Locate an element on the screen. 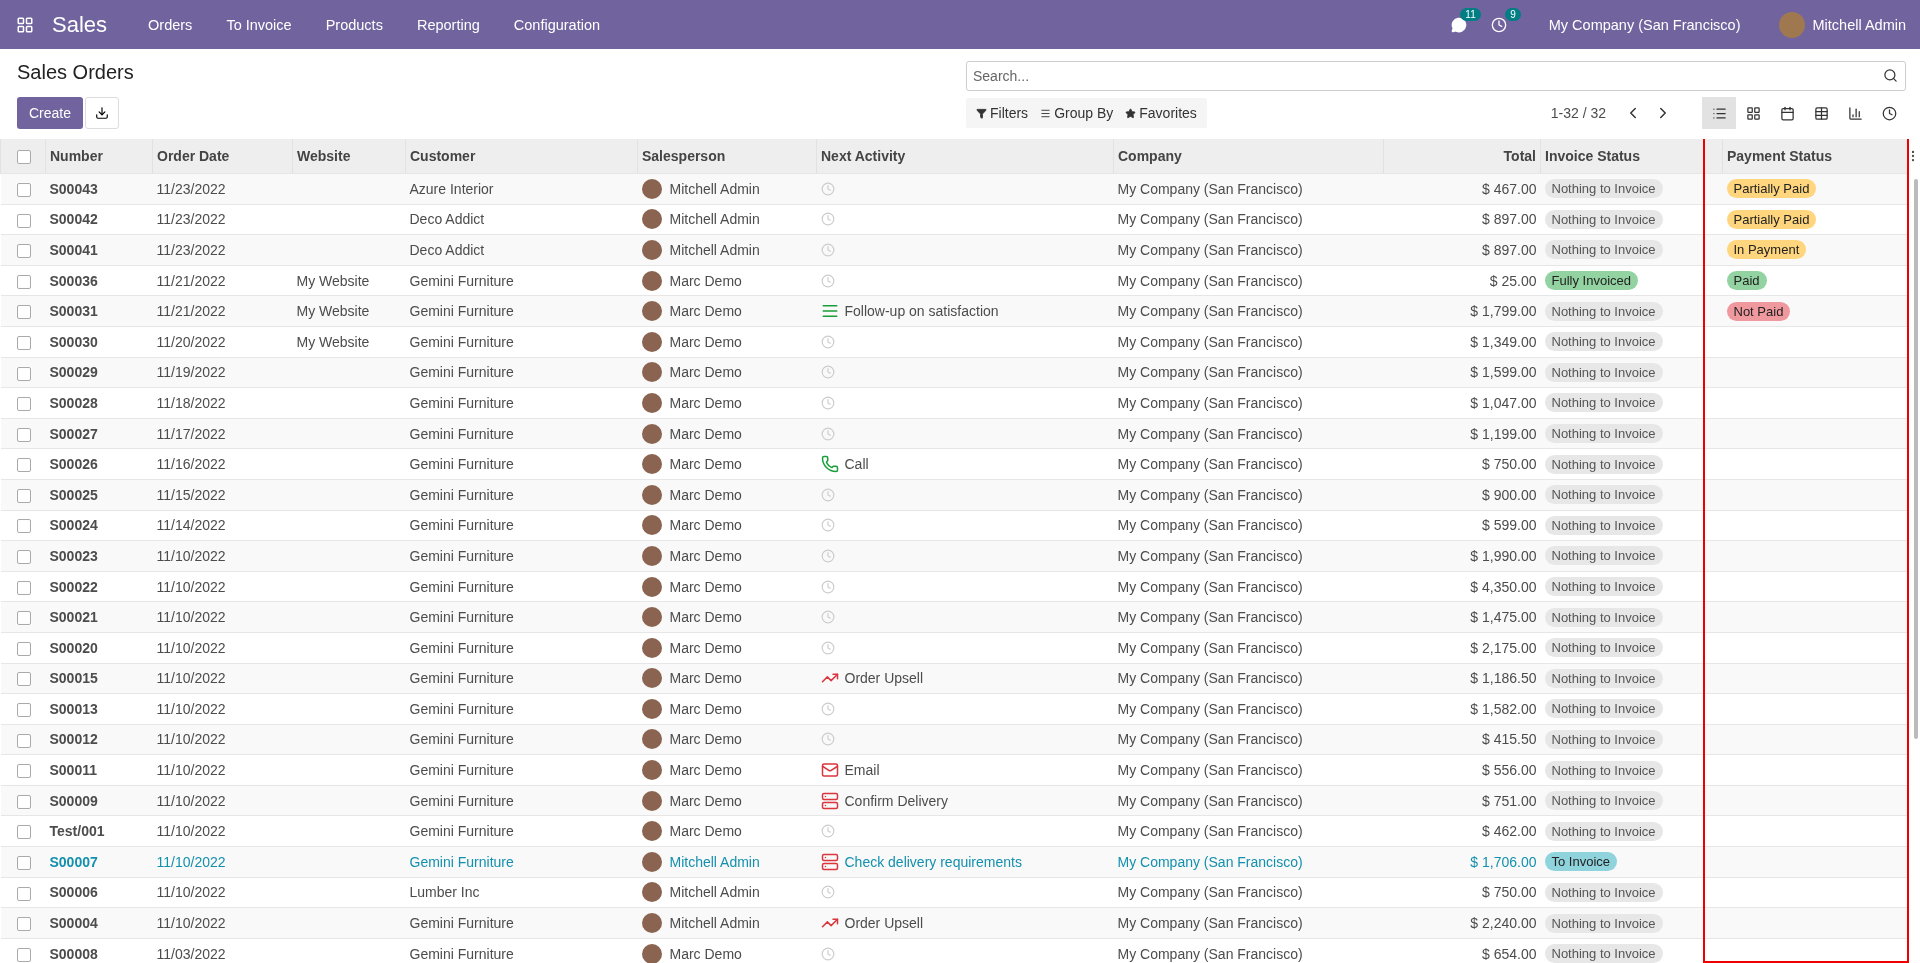  column-header: Customer is located at coordinates (521, 156).